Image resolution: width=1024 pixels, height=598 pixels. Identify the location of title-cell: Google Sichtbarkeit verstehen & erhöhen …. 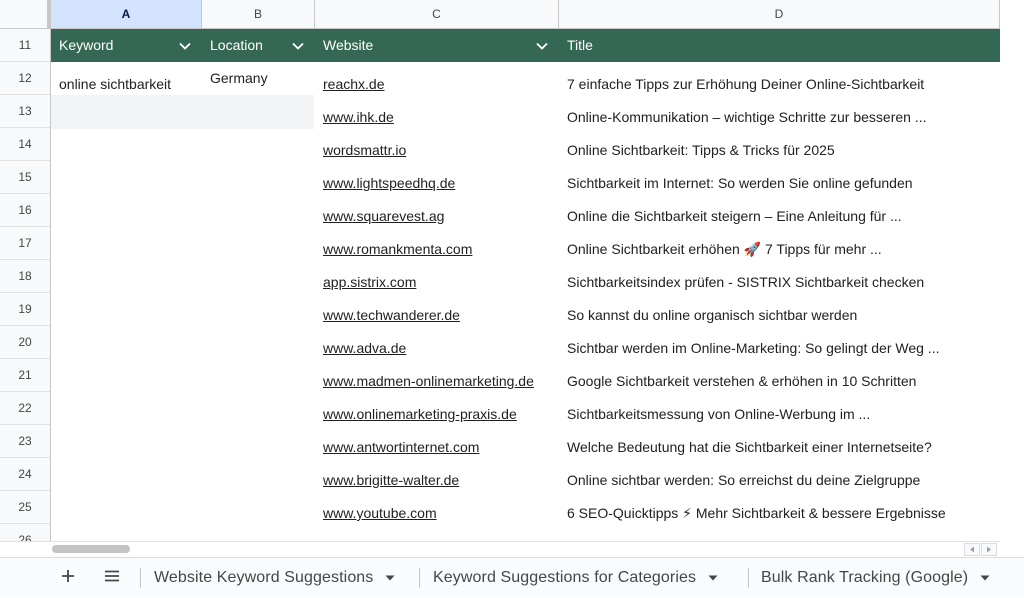
(779, 375).